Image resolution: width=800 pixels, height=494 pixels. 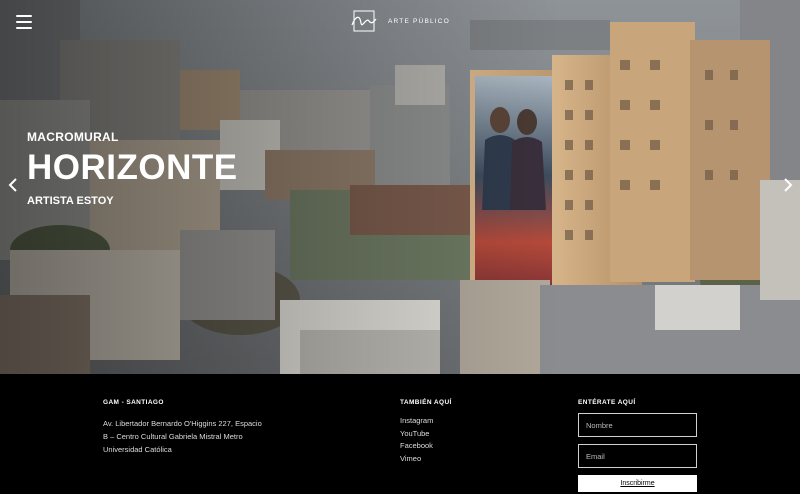 What do you see at coordinates (133, 402) in the screenshot?
I see `footer-address-title: GAM - SANTIAGO` at bounding box center [133, 402].